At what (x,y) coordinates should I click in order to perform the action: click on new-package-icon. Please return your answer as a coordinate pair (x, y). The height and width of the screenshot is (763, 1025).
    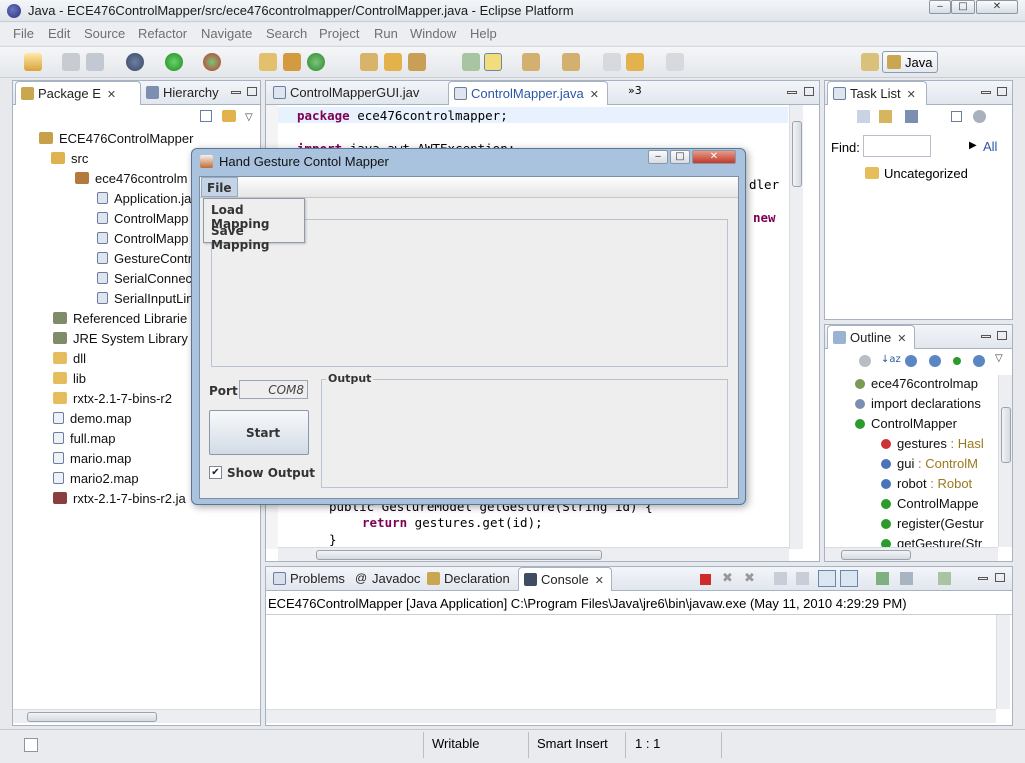
    Looking at the image, I should click on (292, 62).